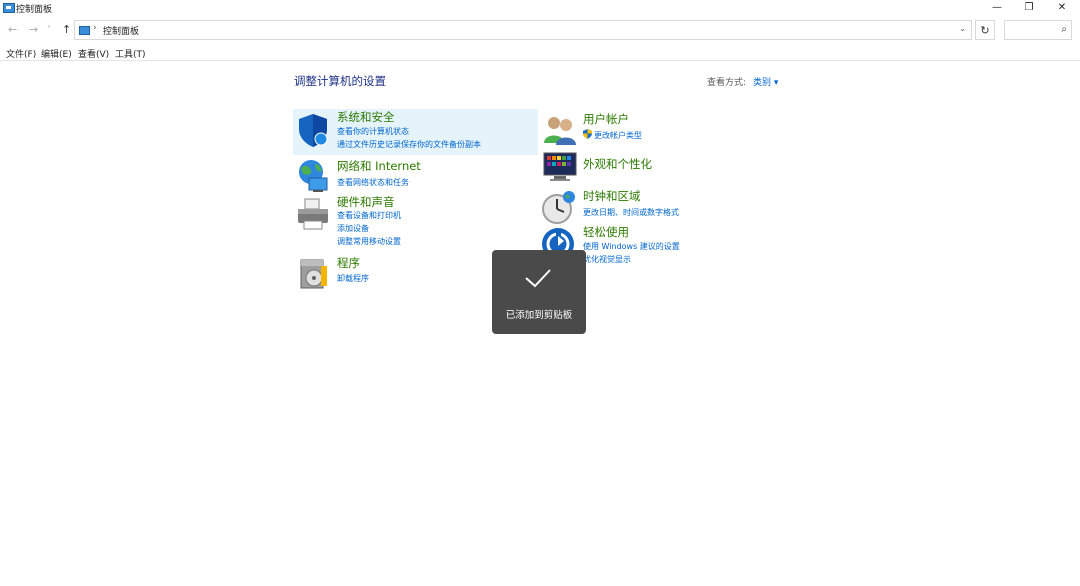 The height and width of the screenshot is (586, 1080). Describe the element at coordinates (539, 315) in the screenshot. I see `toast-message: 已添加到剪贴板` at that location.